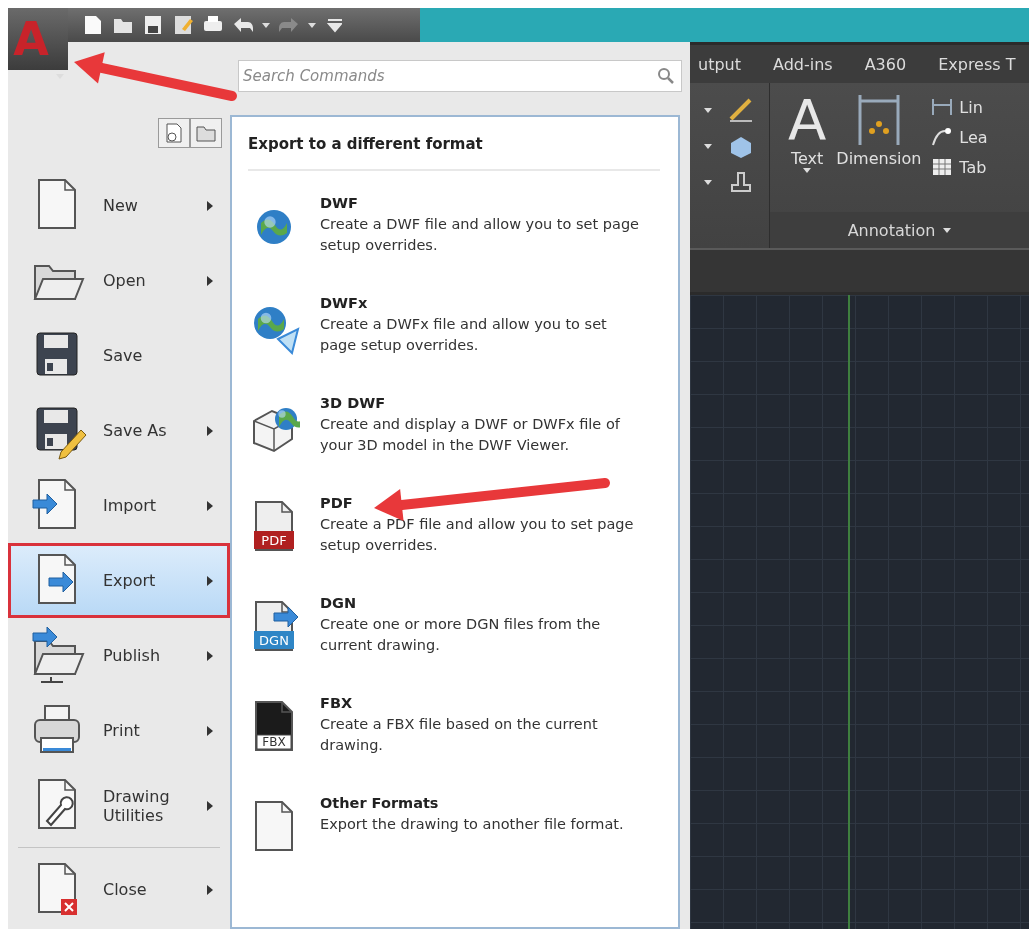  What do you see at coordinates (380, 803) in the screenshot?
I see `format-title: Other Formats` at bounding box center [380, 803].